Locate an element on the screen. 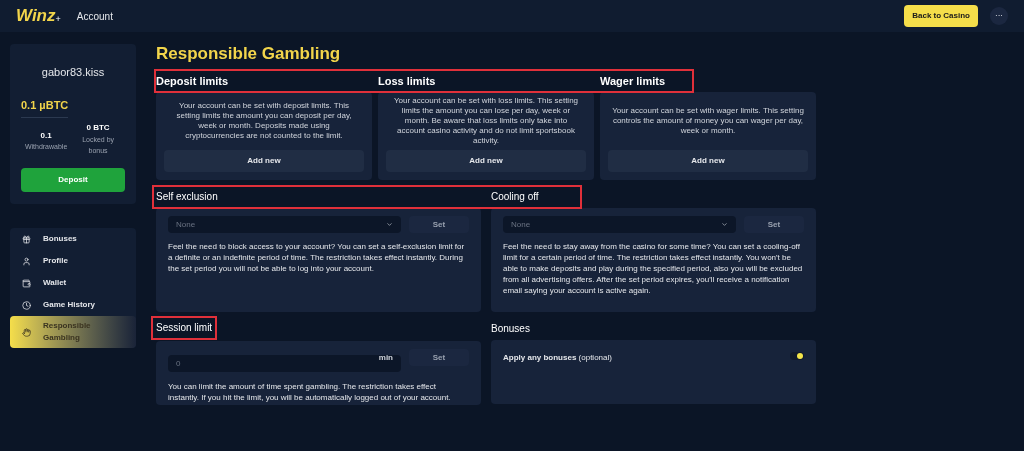  clock-icon is located at coordinates (26, 305).